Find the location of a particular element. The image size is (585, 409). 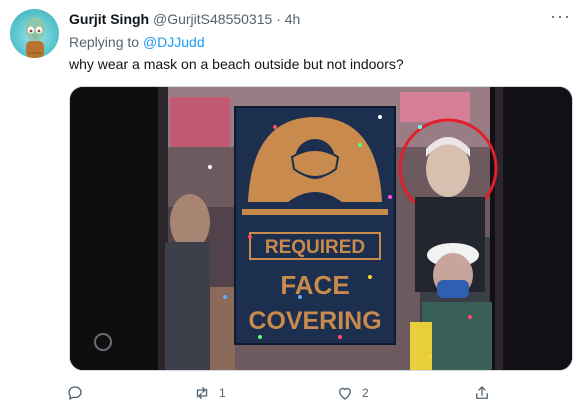

share-icon is located at coordinates (482, 392).